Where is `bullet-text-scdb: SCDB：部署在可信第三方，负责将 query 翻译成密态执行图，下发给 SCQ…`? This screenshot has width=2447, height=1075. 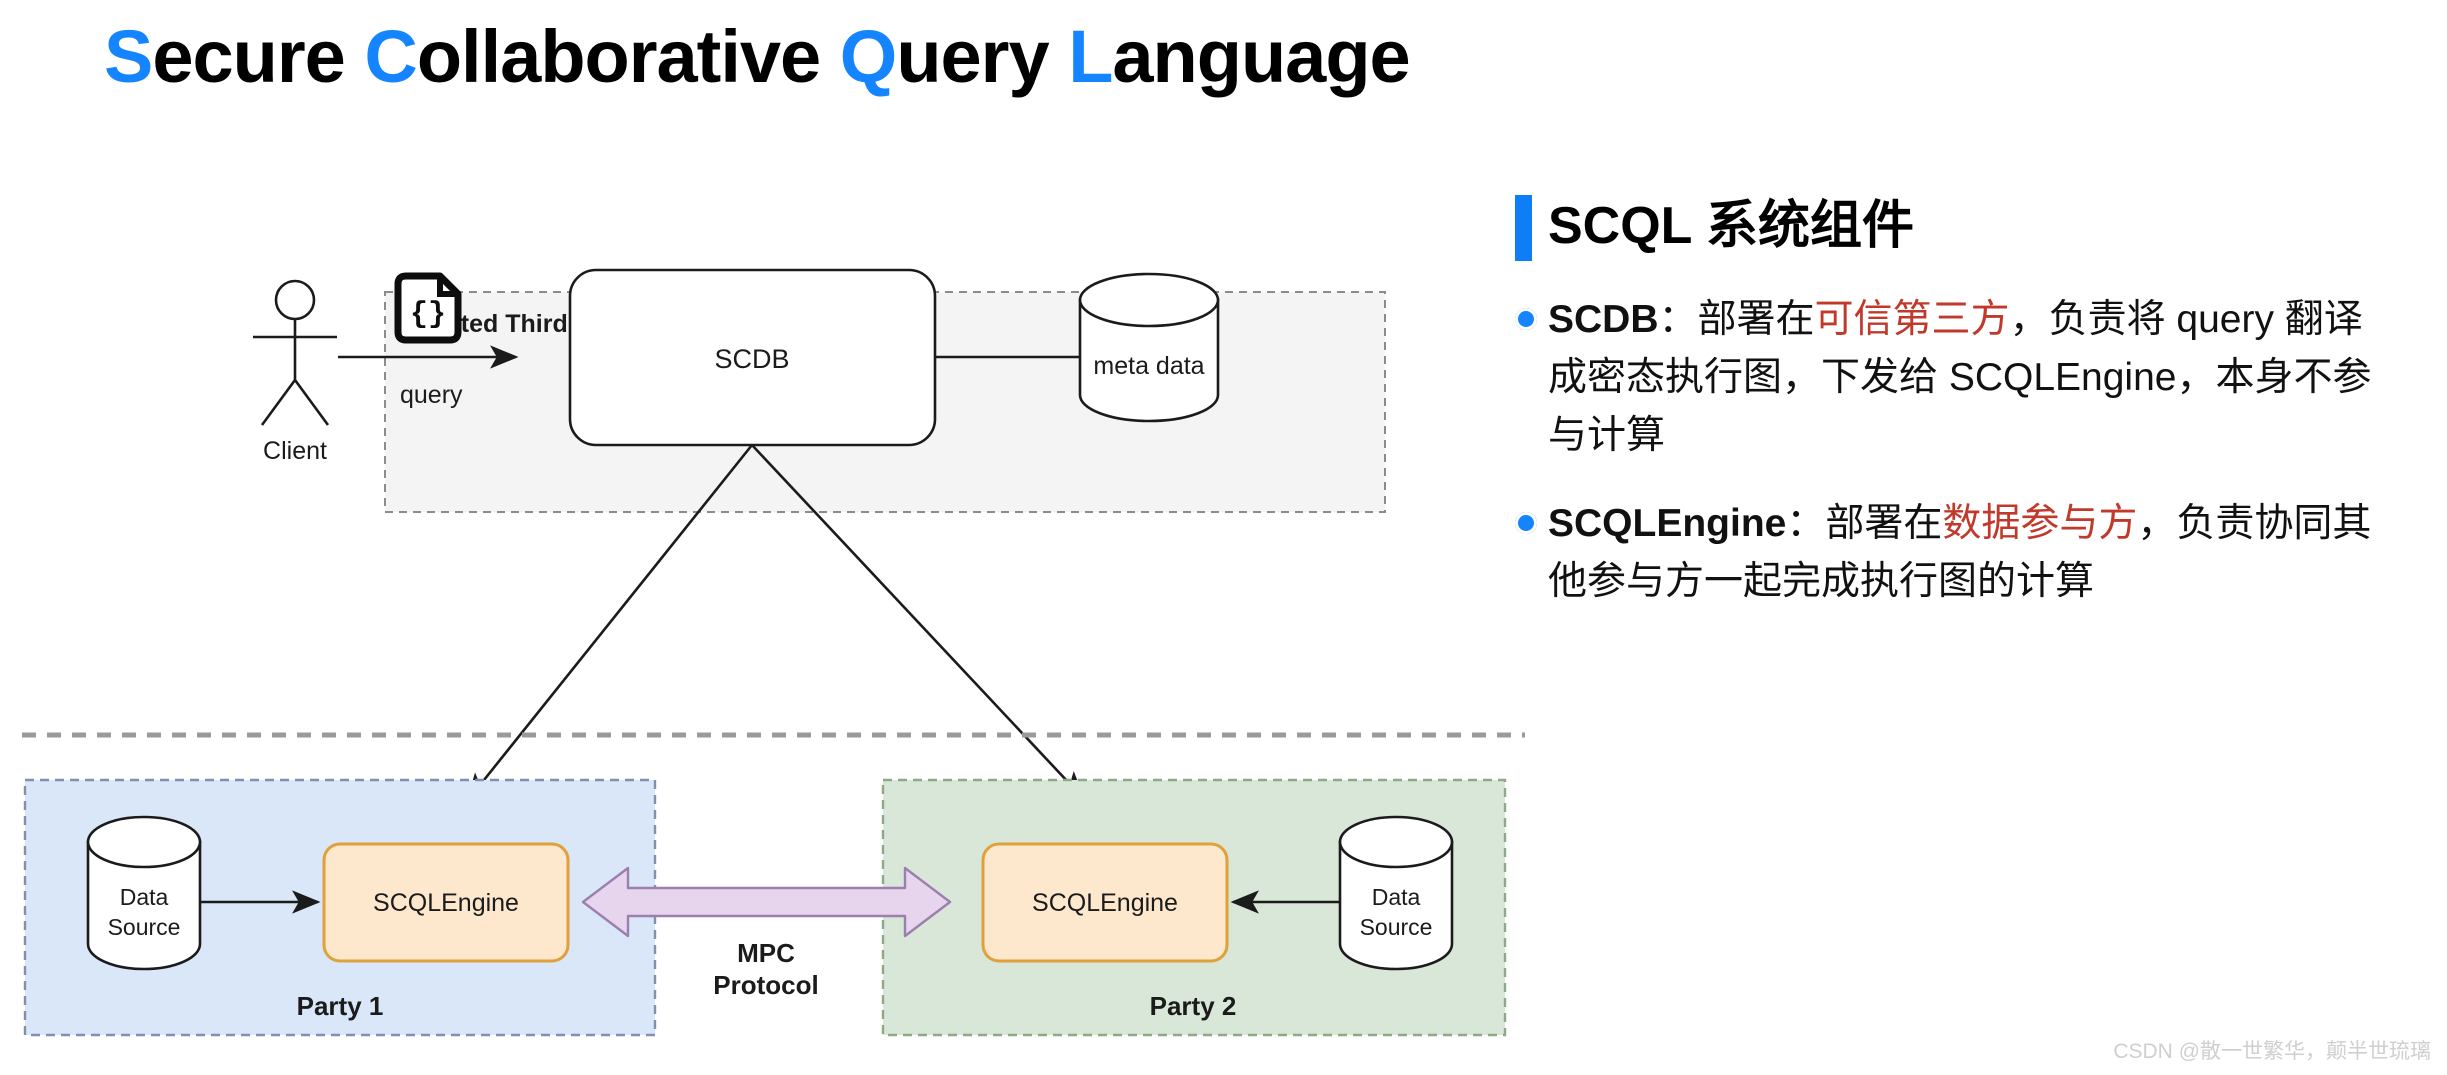
bullet-text-scdb: SCDB：部署在可信第三方，负责将 query 翻译成密态执行图，下发给 SCQ… is located at coordinates (1968, 378).